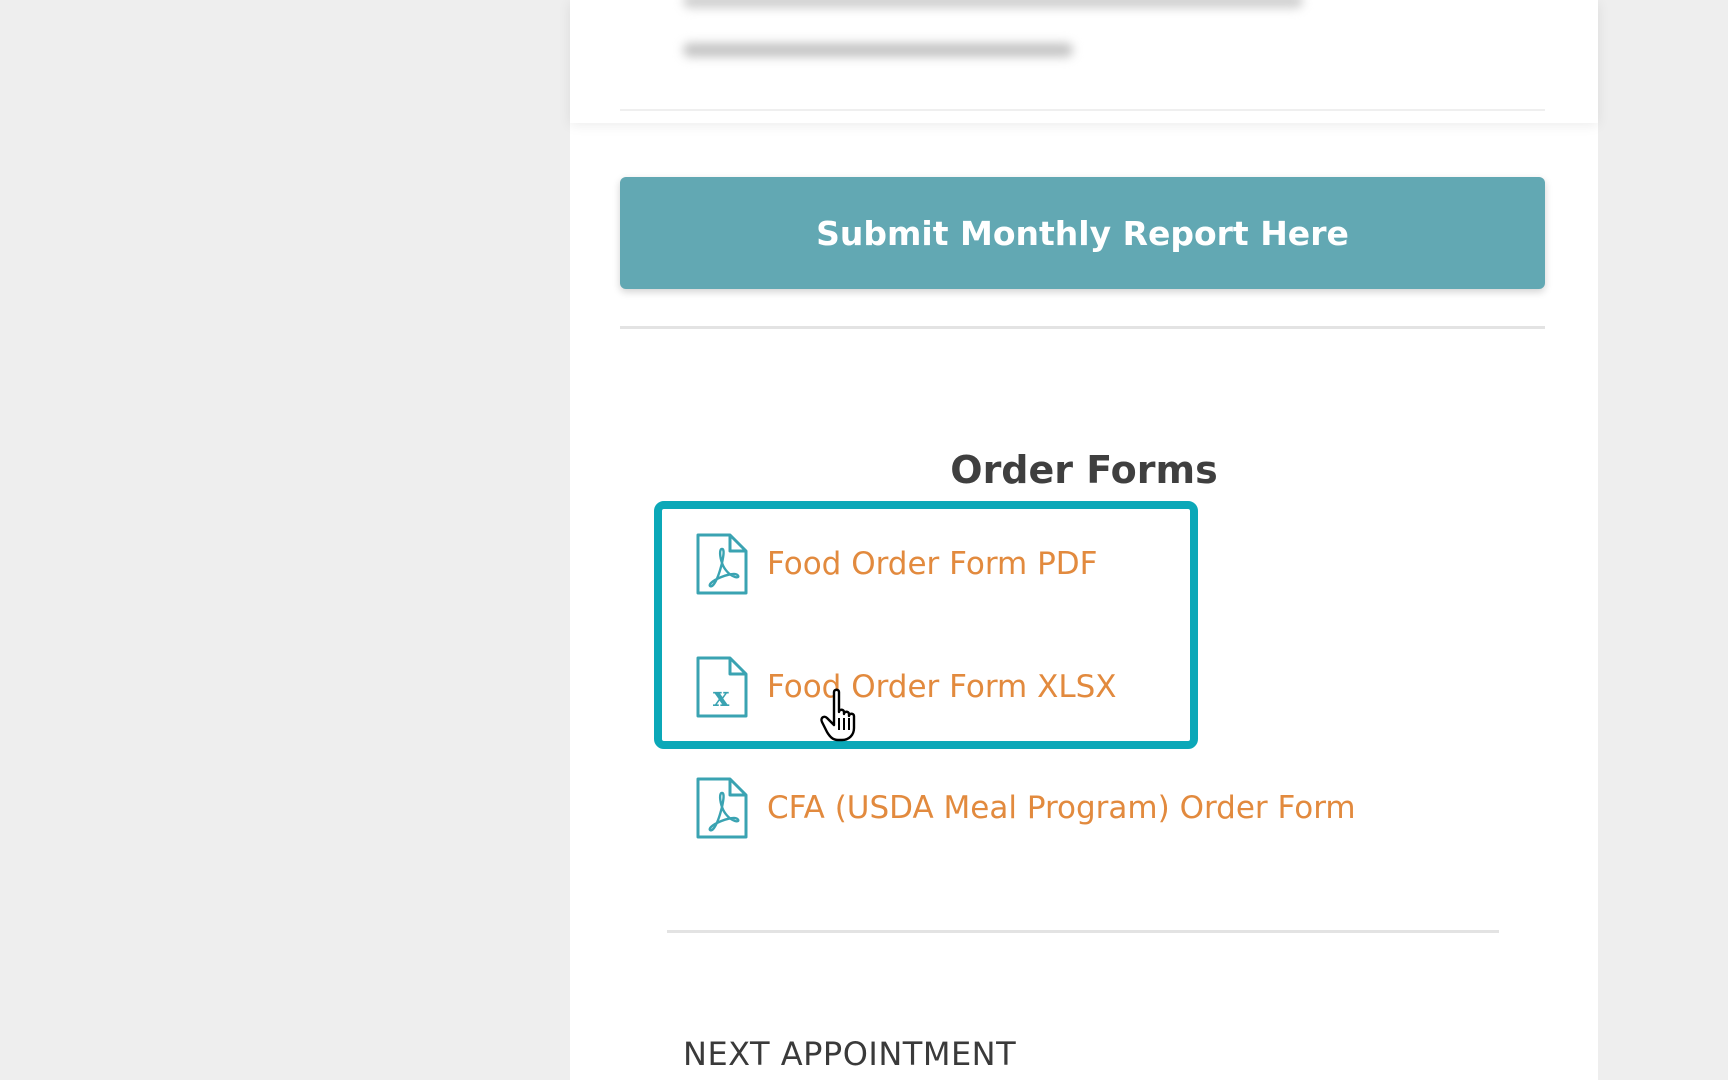 This screenshot has height=1080, width=1728. What do you see at coordinates (932, 564) in the screenshot?
I see `link-label: Food Order Form PDF` at bounding box center [932, 564].